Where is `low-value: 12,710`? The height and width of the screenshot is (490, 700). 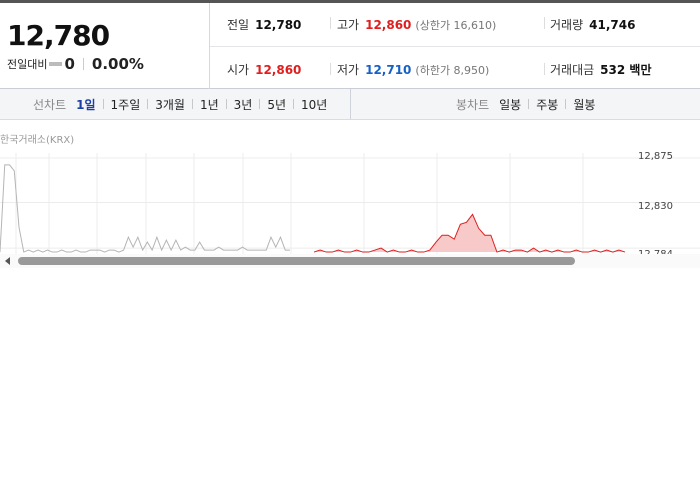 low-value: 12,710 is located at coordinates (388, 70).